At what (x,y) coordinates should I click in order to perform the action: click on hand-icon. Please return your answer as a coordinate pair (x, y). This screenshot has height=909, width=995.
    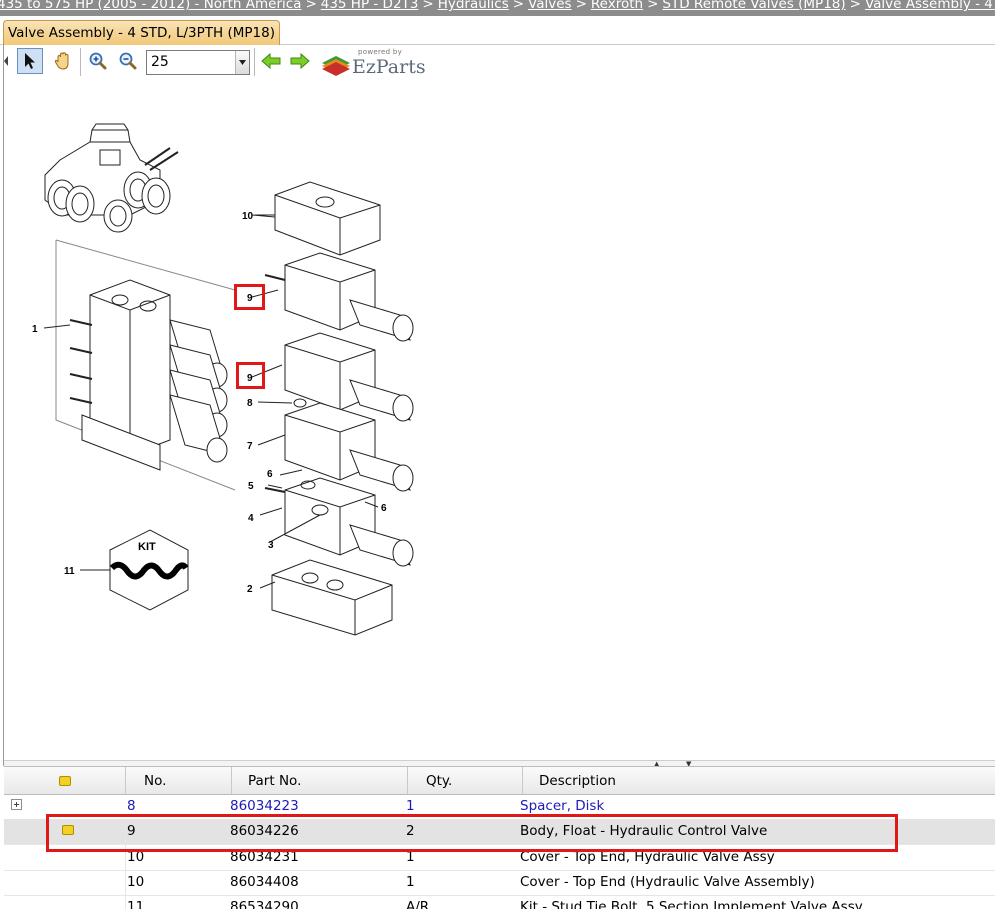
    Looking at the image, I should click on (61, 61).